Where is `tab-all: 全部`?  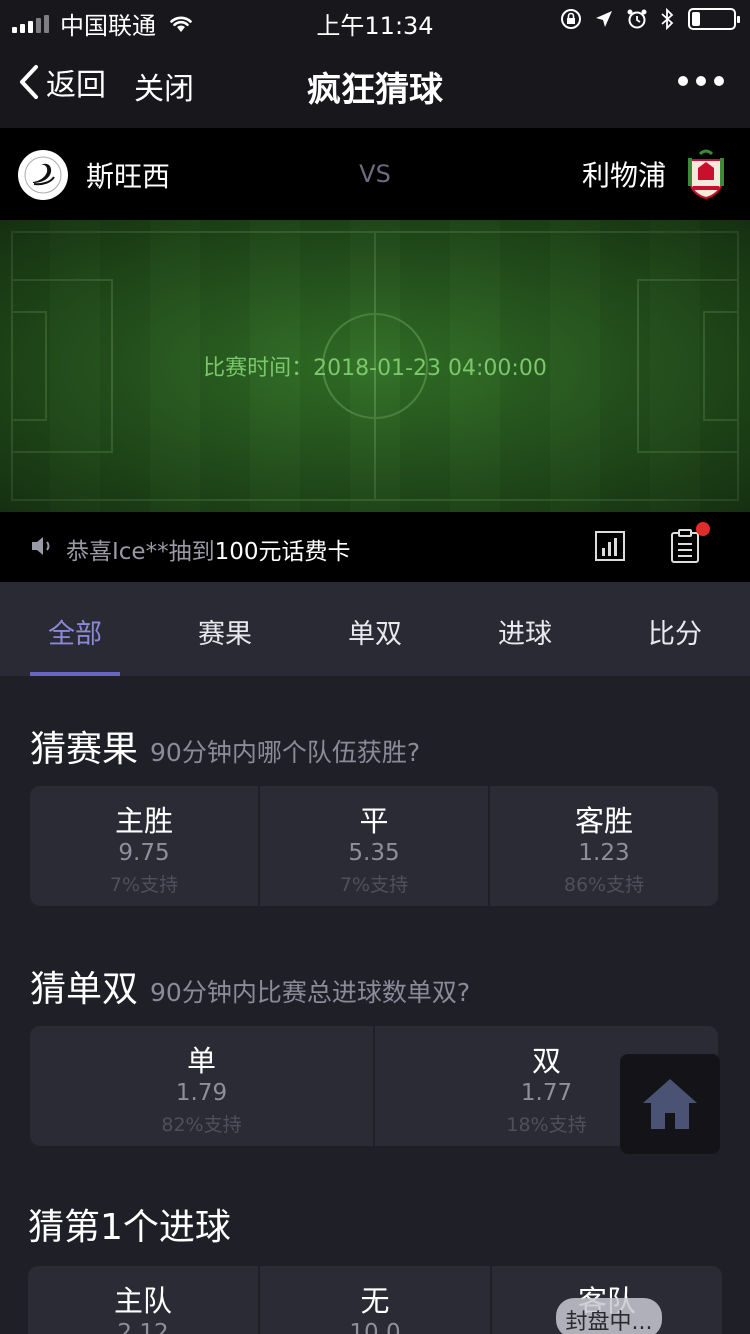 tab-all: 全部 is located at coordinates (75, 629).